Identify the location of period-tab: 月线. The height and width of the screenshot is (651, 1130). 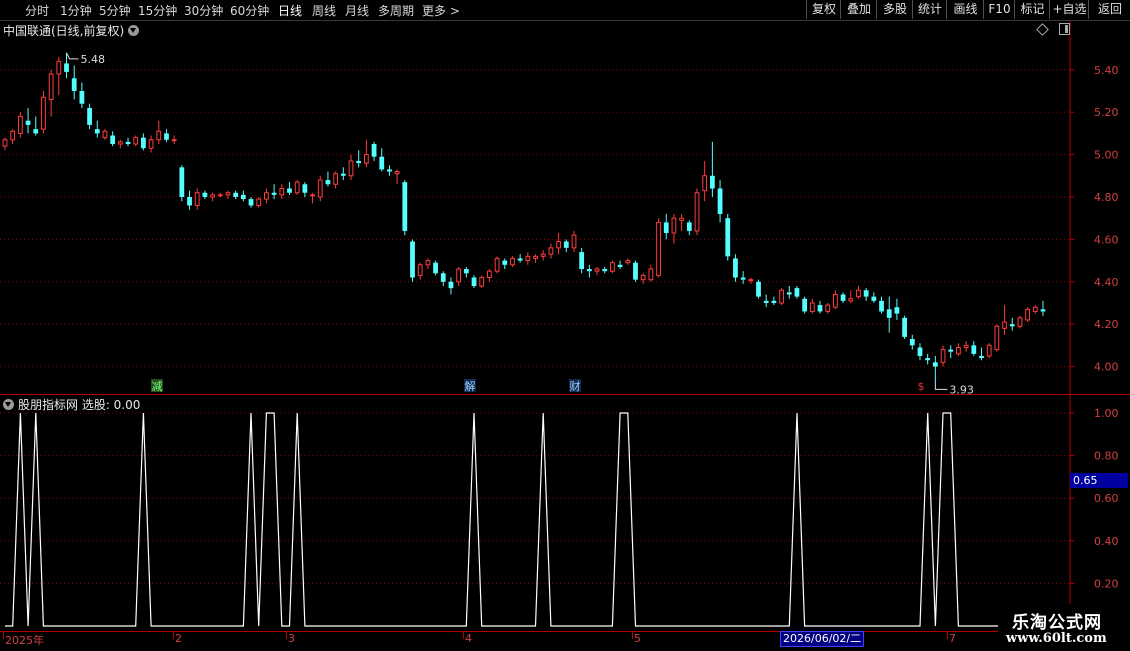
(357, 10).